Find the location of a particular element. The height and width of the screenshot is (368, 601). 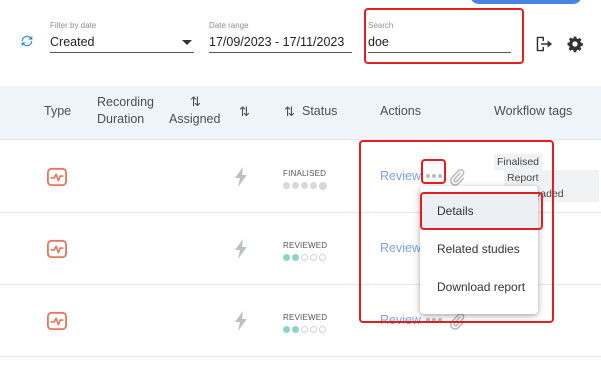

gear-icon is located at coordinates (575, 44).